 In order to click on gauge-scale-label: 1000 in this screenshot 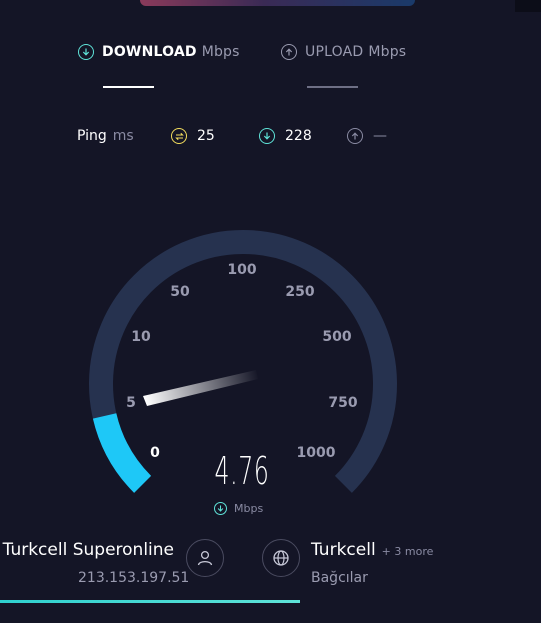, I will do `click(316, 453)`.